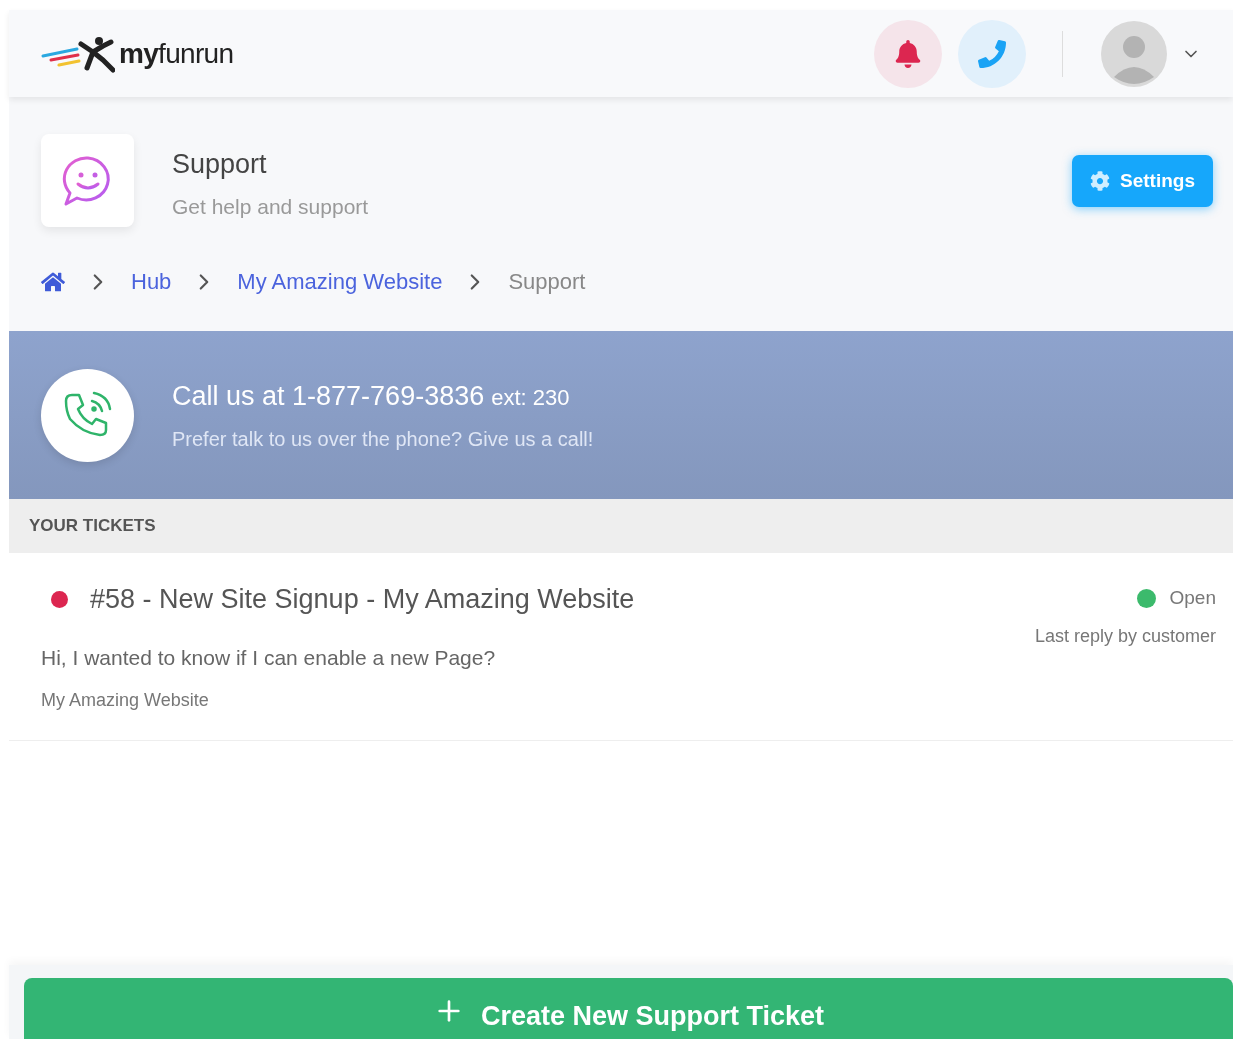  Describe the element at coordinates (1192, 598) in the screenshot. I see `ticket-status: Open` at that location.